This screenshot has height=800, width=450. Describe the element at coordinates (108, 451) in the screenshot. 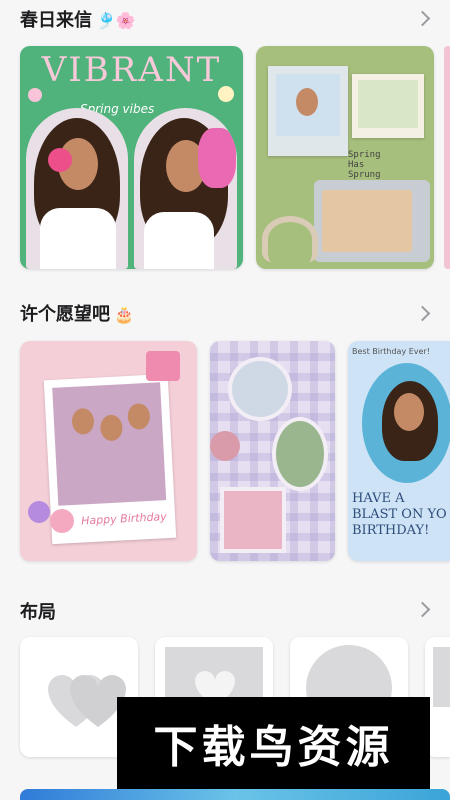

I see `template-card-party: Happy Birthday` at that location.